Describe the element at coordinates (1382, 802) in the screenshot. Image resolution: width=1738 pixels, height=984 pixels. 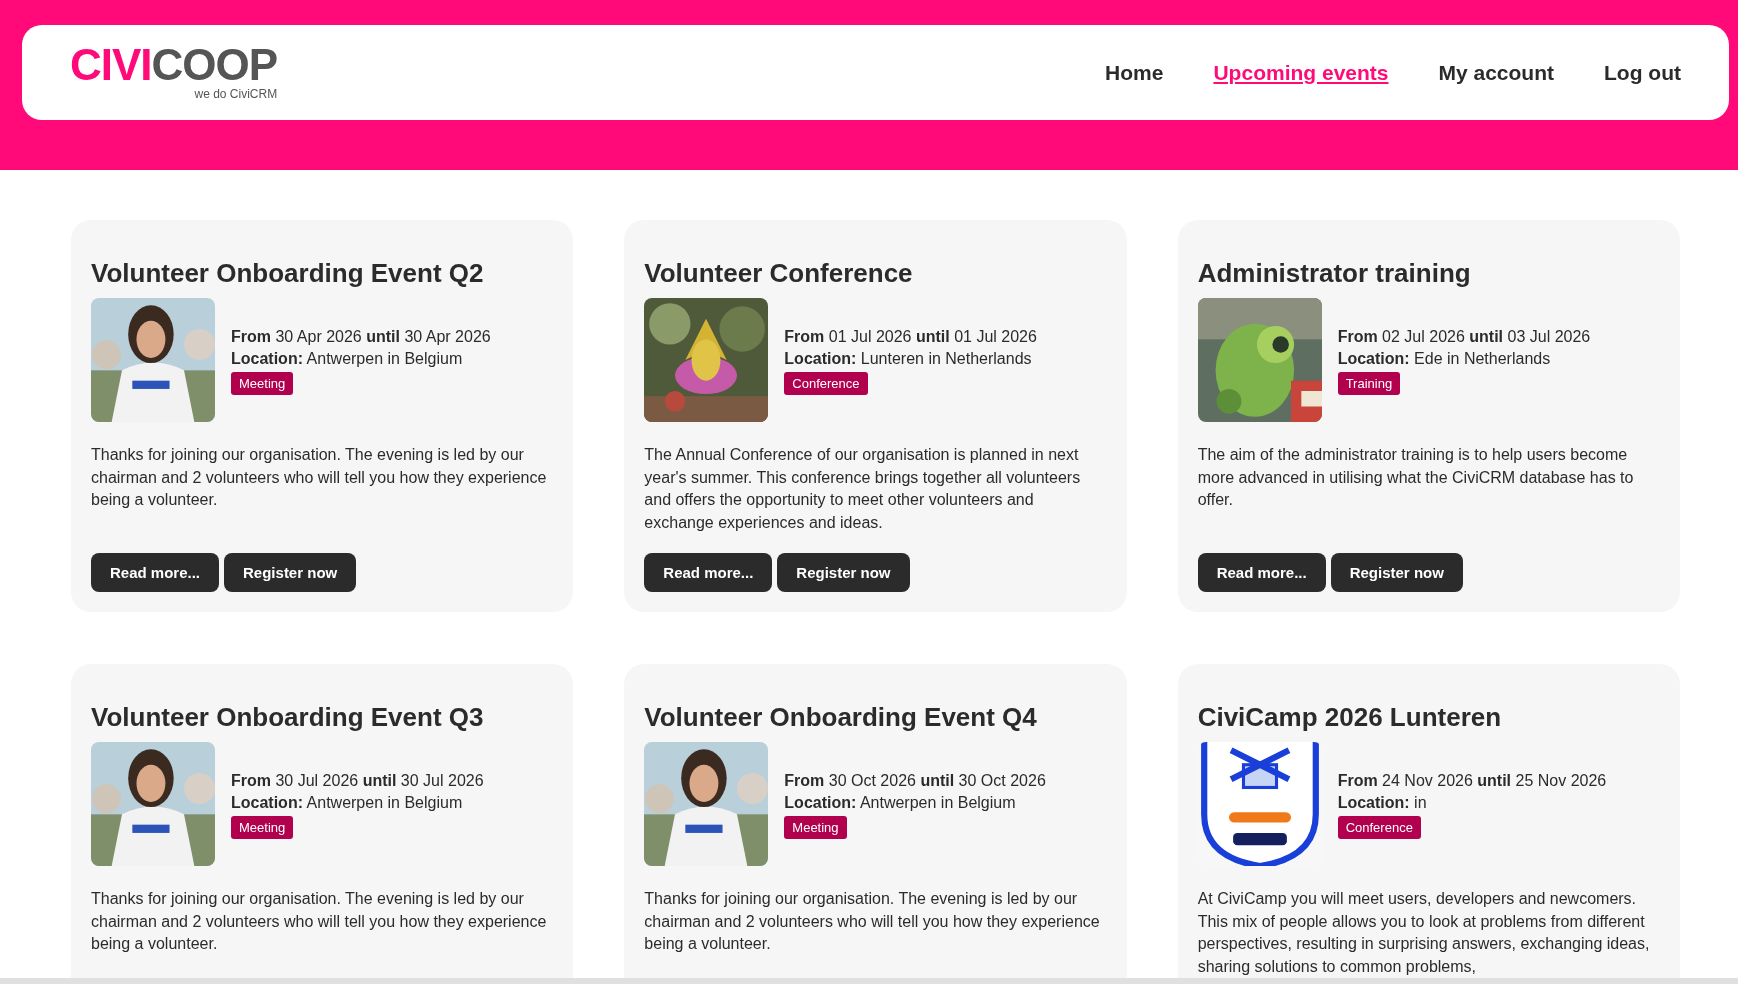
I see `event-location: Location: in` at that location.